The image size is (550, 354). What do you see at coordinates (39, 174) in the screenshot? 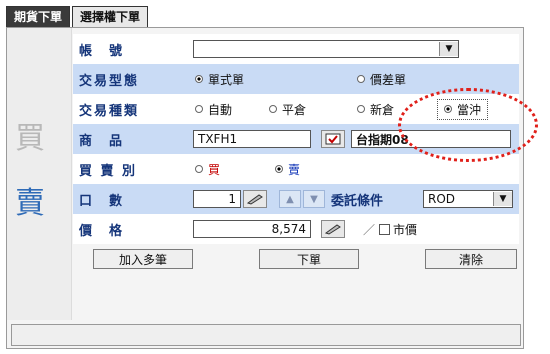
I see `side-indicator: 買 賣` at bounding box center [39, 174].